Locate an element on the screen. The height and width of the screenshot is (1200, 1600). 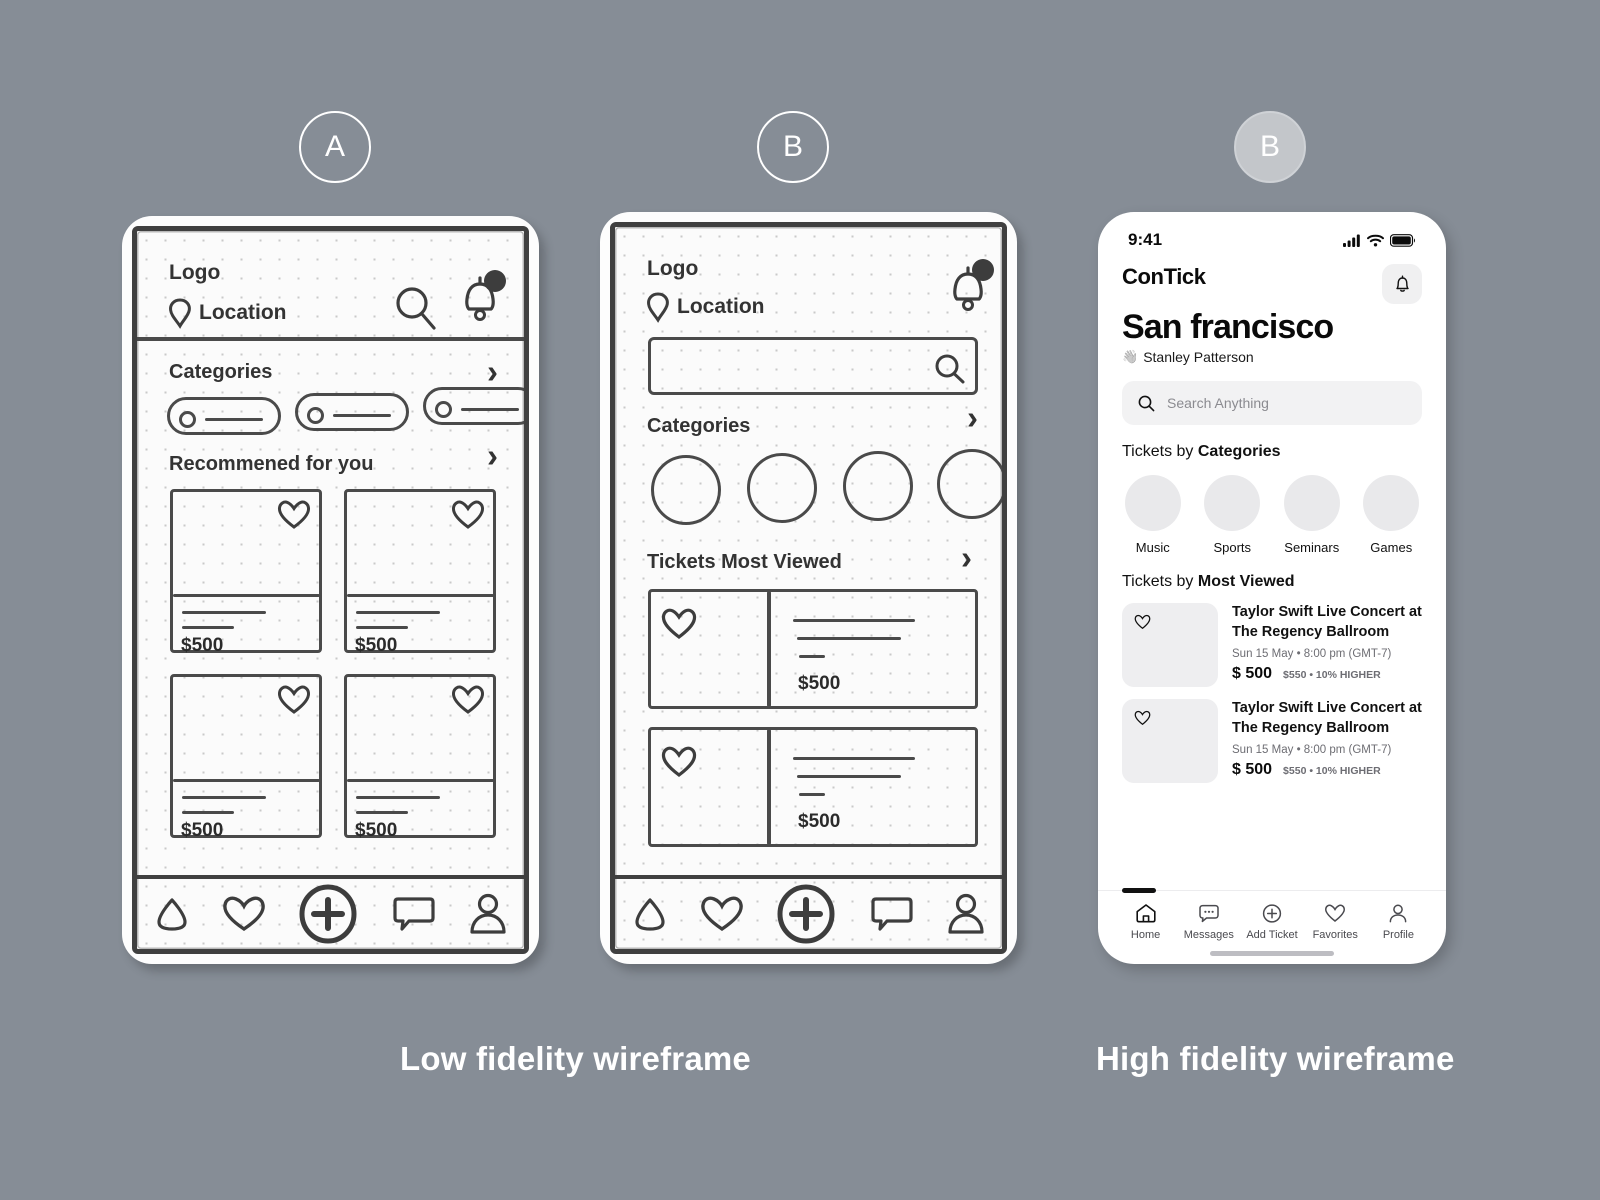
step-badge-b-filled-label: B is located at coordinates (1269, 146).